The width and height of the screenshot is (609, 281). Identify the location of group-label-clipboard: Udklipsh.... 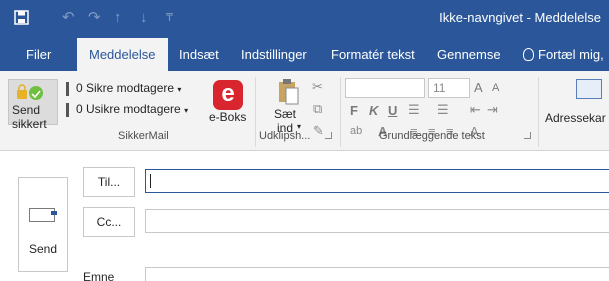
(285, 136).